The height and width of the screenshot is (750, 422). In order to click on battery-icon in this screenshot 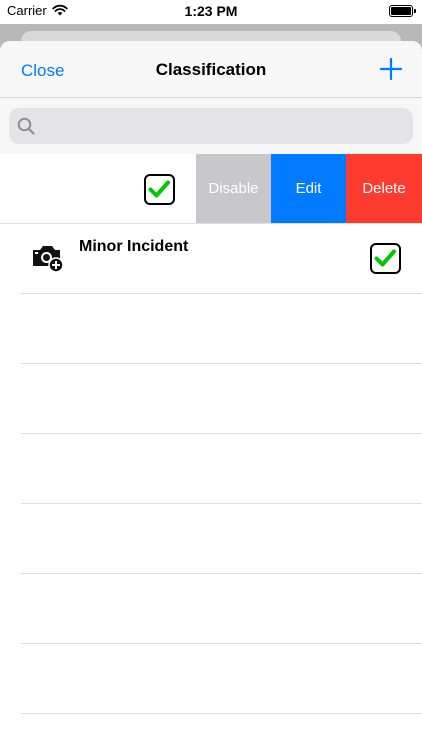, I will do `click(402, 11)`.